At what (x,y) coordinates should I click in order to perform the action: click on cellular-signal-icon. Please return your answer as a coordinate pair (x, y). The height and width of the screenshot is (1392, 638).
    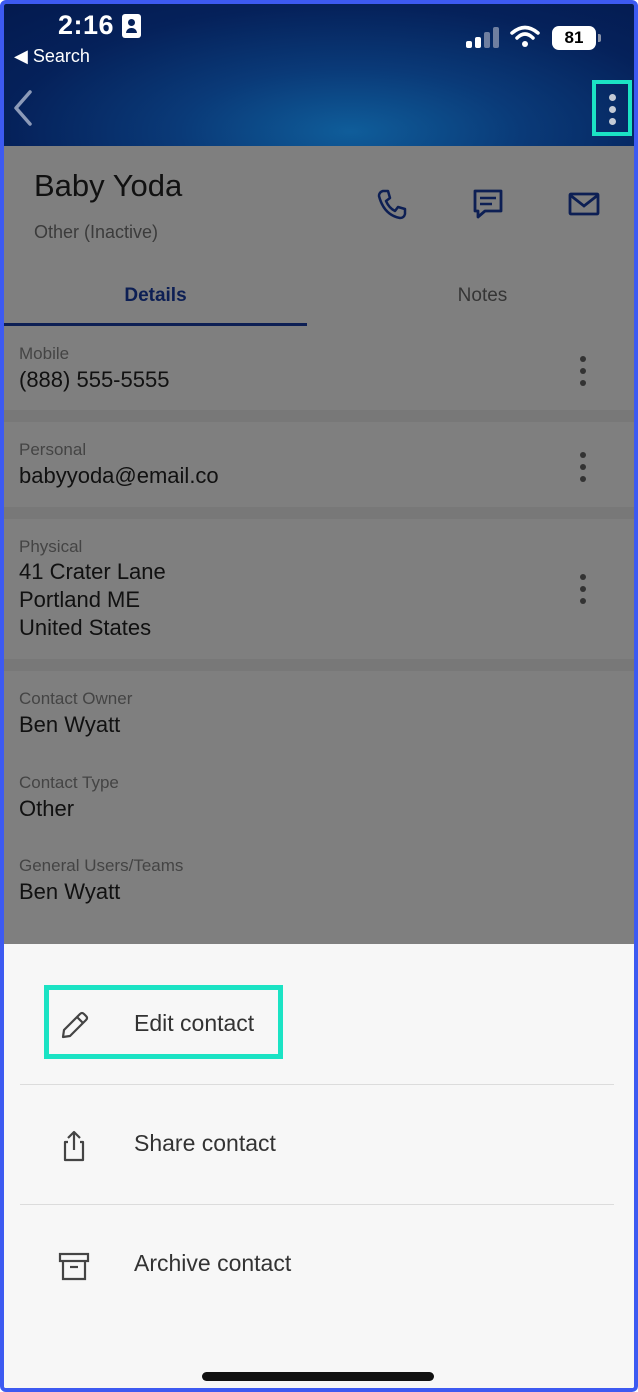
    Looking at the image, I should click on (483, 37).